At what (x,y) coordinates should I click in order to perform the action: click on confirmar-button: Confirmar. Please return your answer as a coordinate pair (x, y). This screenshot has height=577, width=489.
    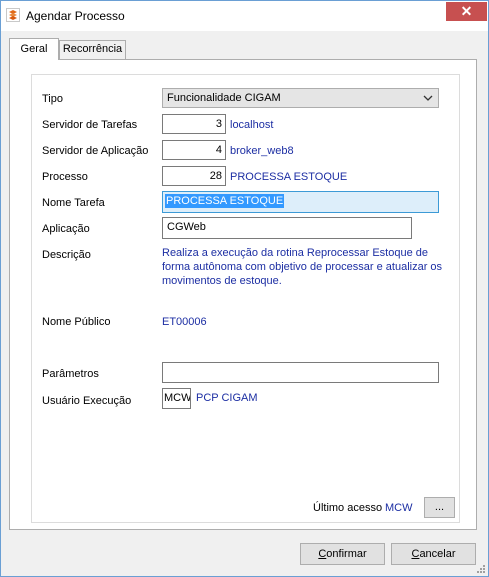
    Looking at the image, I should click on (342, 554).